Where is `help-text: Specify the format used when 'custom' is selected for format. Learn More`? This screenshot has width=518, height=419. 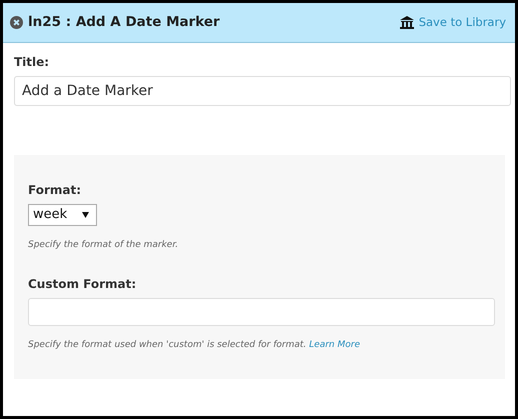 help-text: Specify the format used when 'custom' is selected for format. Learn More is located at coordinates (194, 345).